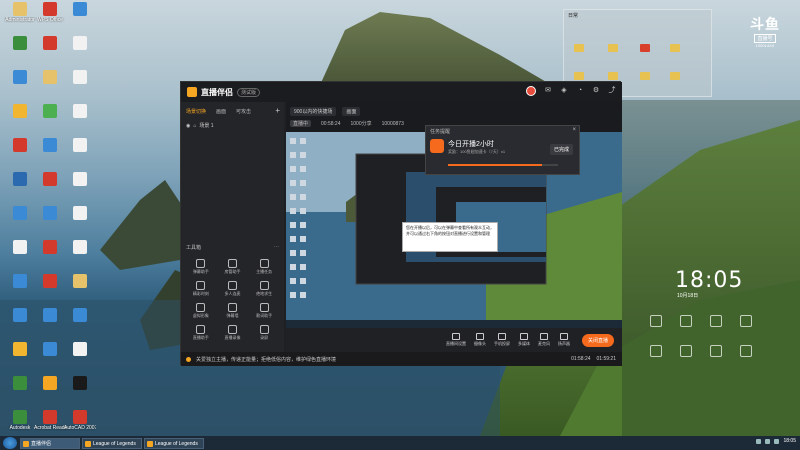 Image resolution: width=800 pixels, height=450 pixels. I want to click on toolbox-item: 直播录像, so click(233, 333).